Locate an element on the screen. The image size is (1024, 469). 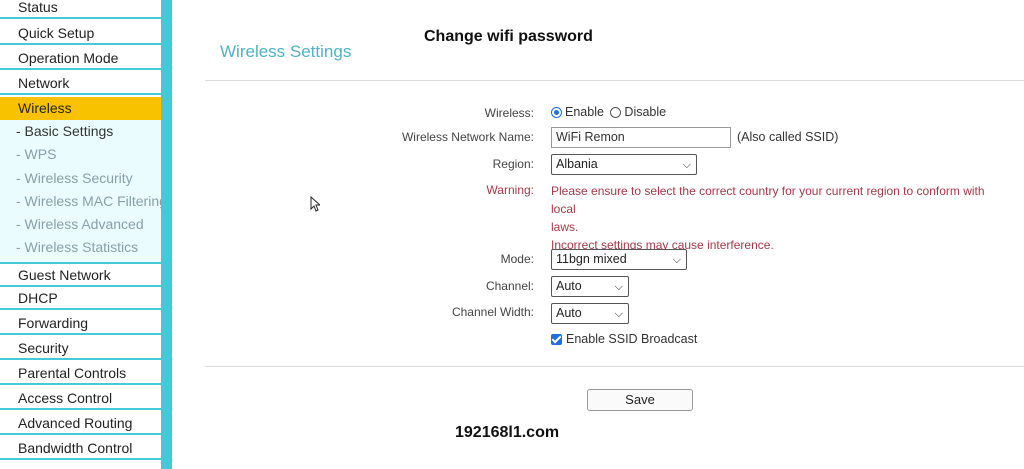
mode-value: 11bgn mixed is located at coordinates (591, 259).